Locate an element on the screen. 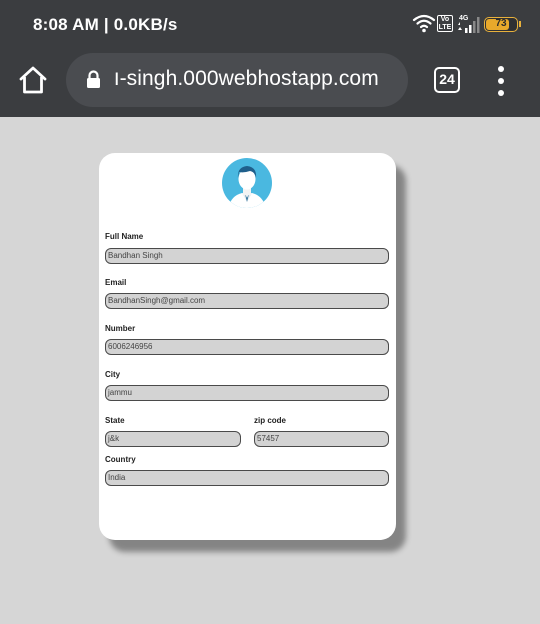 The image size is (540, 624). email-input: BandhanSingh@gmail.com is located at coordinates (247, 301).